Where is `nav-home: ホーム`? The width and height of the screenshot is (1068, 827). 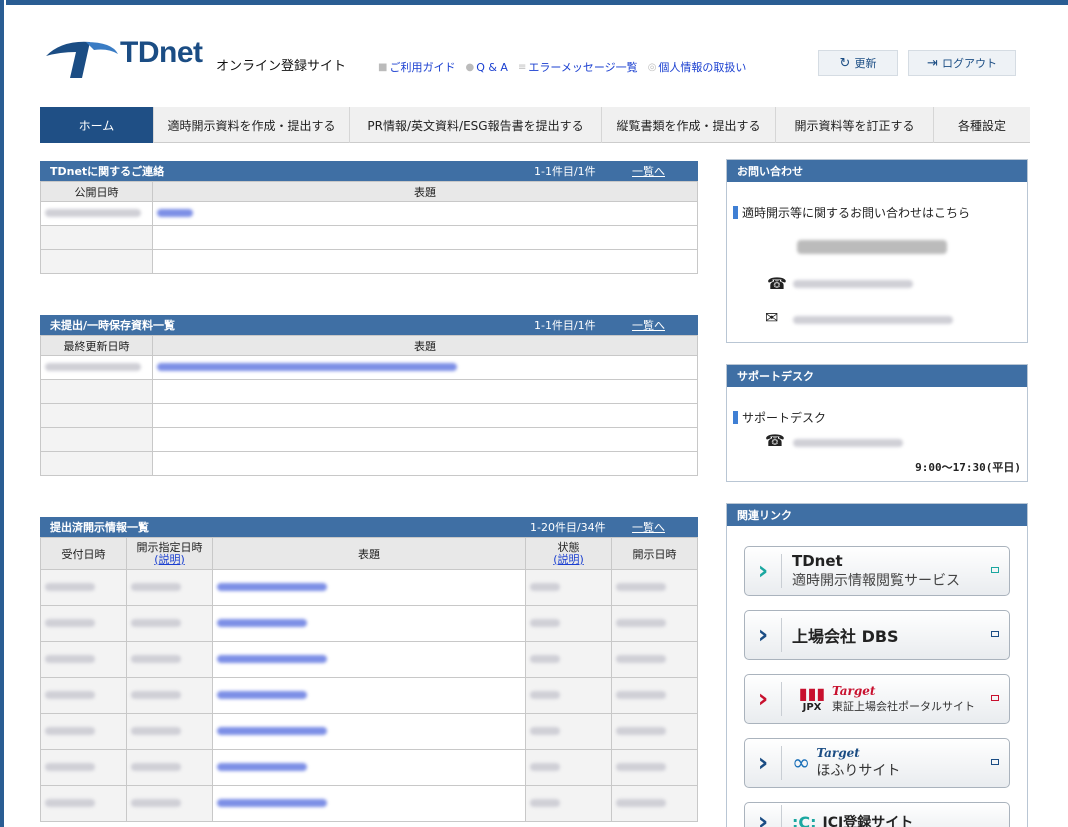
nav-home: ホーム is located at coordinates (97, 125).